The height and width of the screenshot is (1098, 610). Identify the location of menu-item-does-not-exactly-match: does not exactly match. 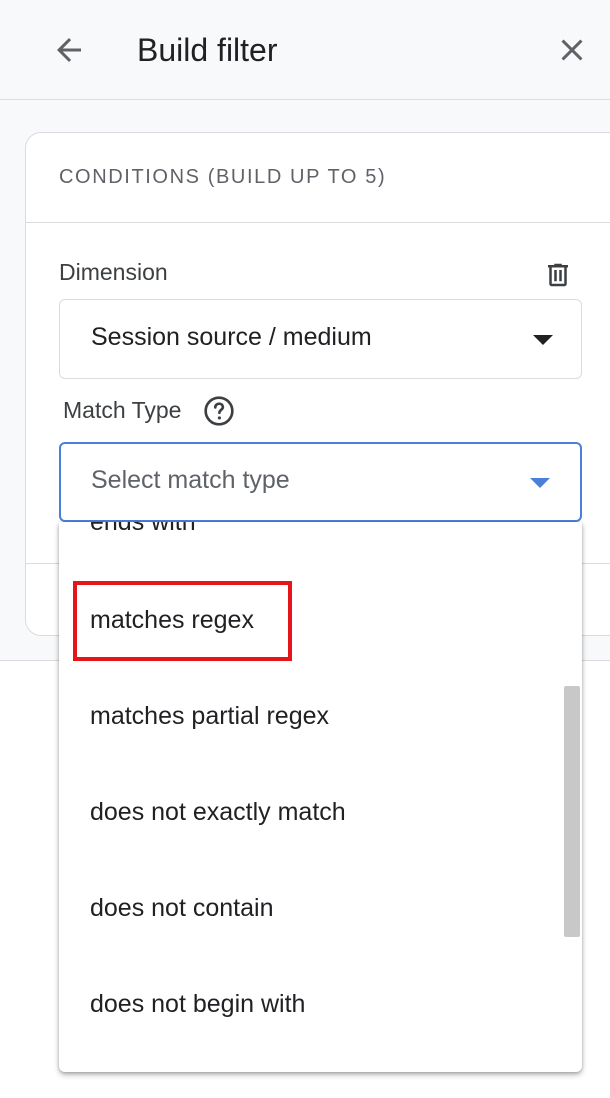
(309, 812).